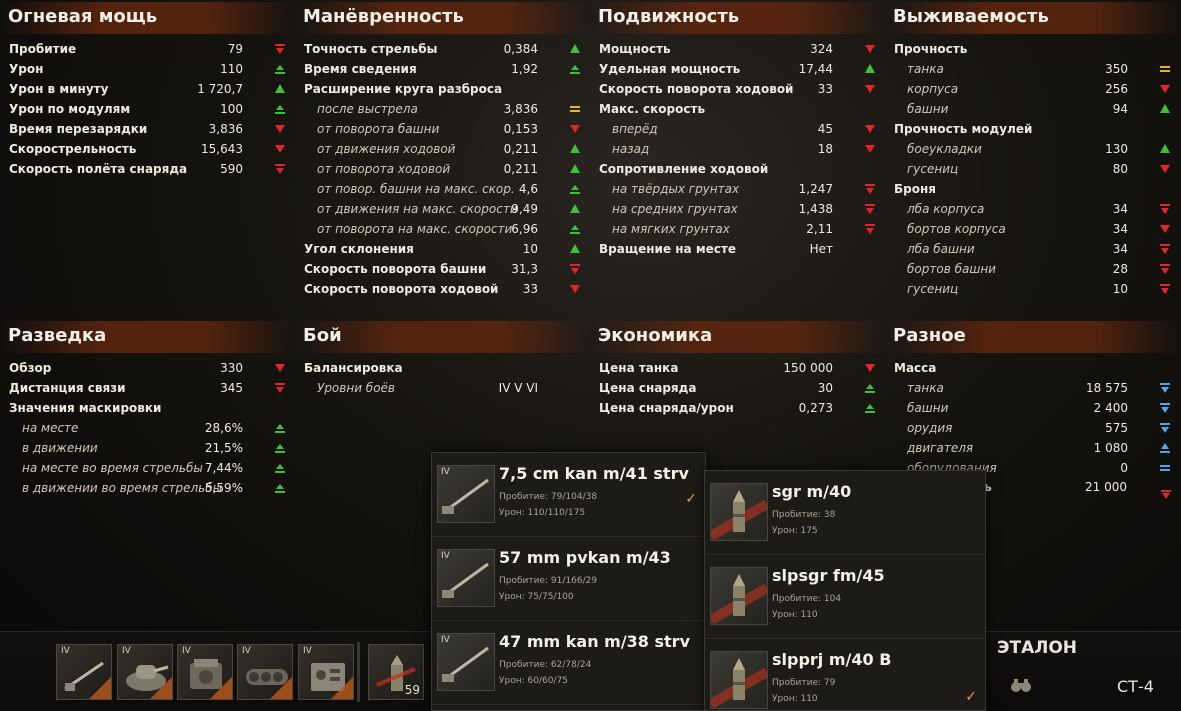 This screenshot has height=711, width=1181. Describe the element at coordinates (235, 49) in the screenshot. I see `stat-value: 79` at that location.